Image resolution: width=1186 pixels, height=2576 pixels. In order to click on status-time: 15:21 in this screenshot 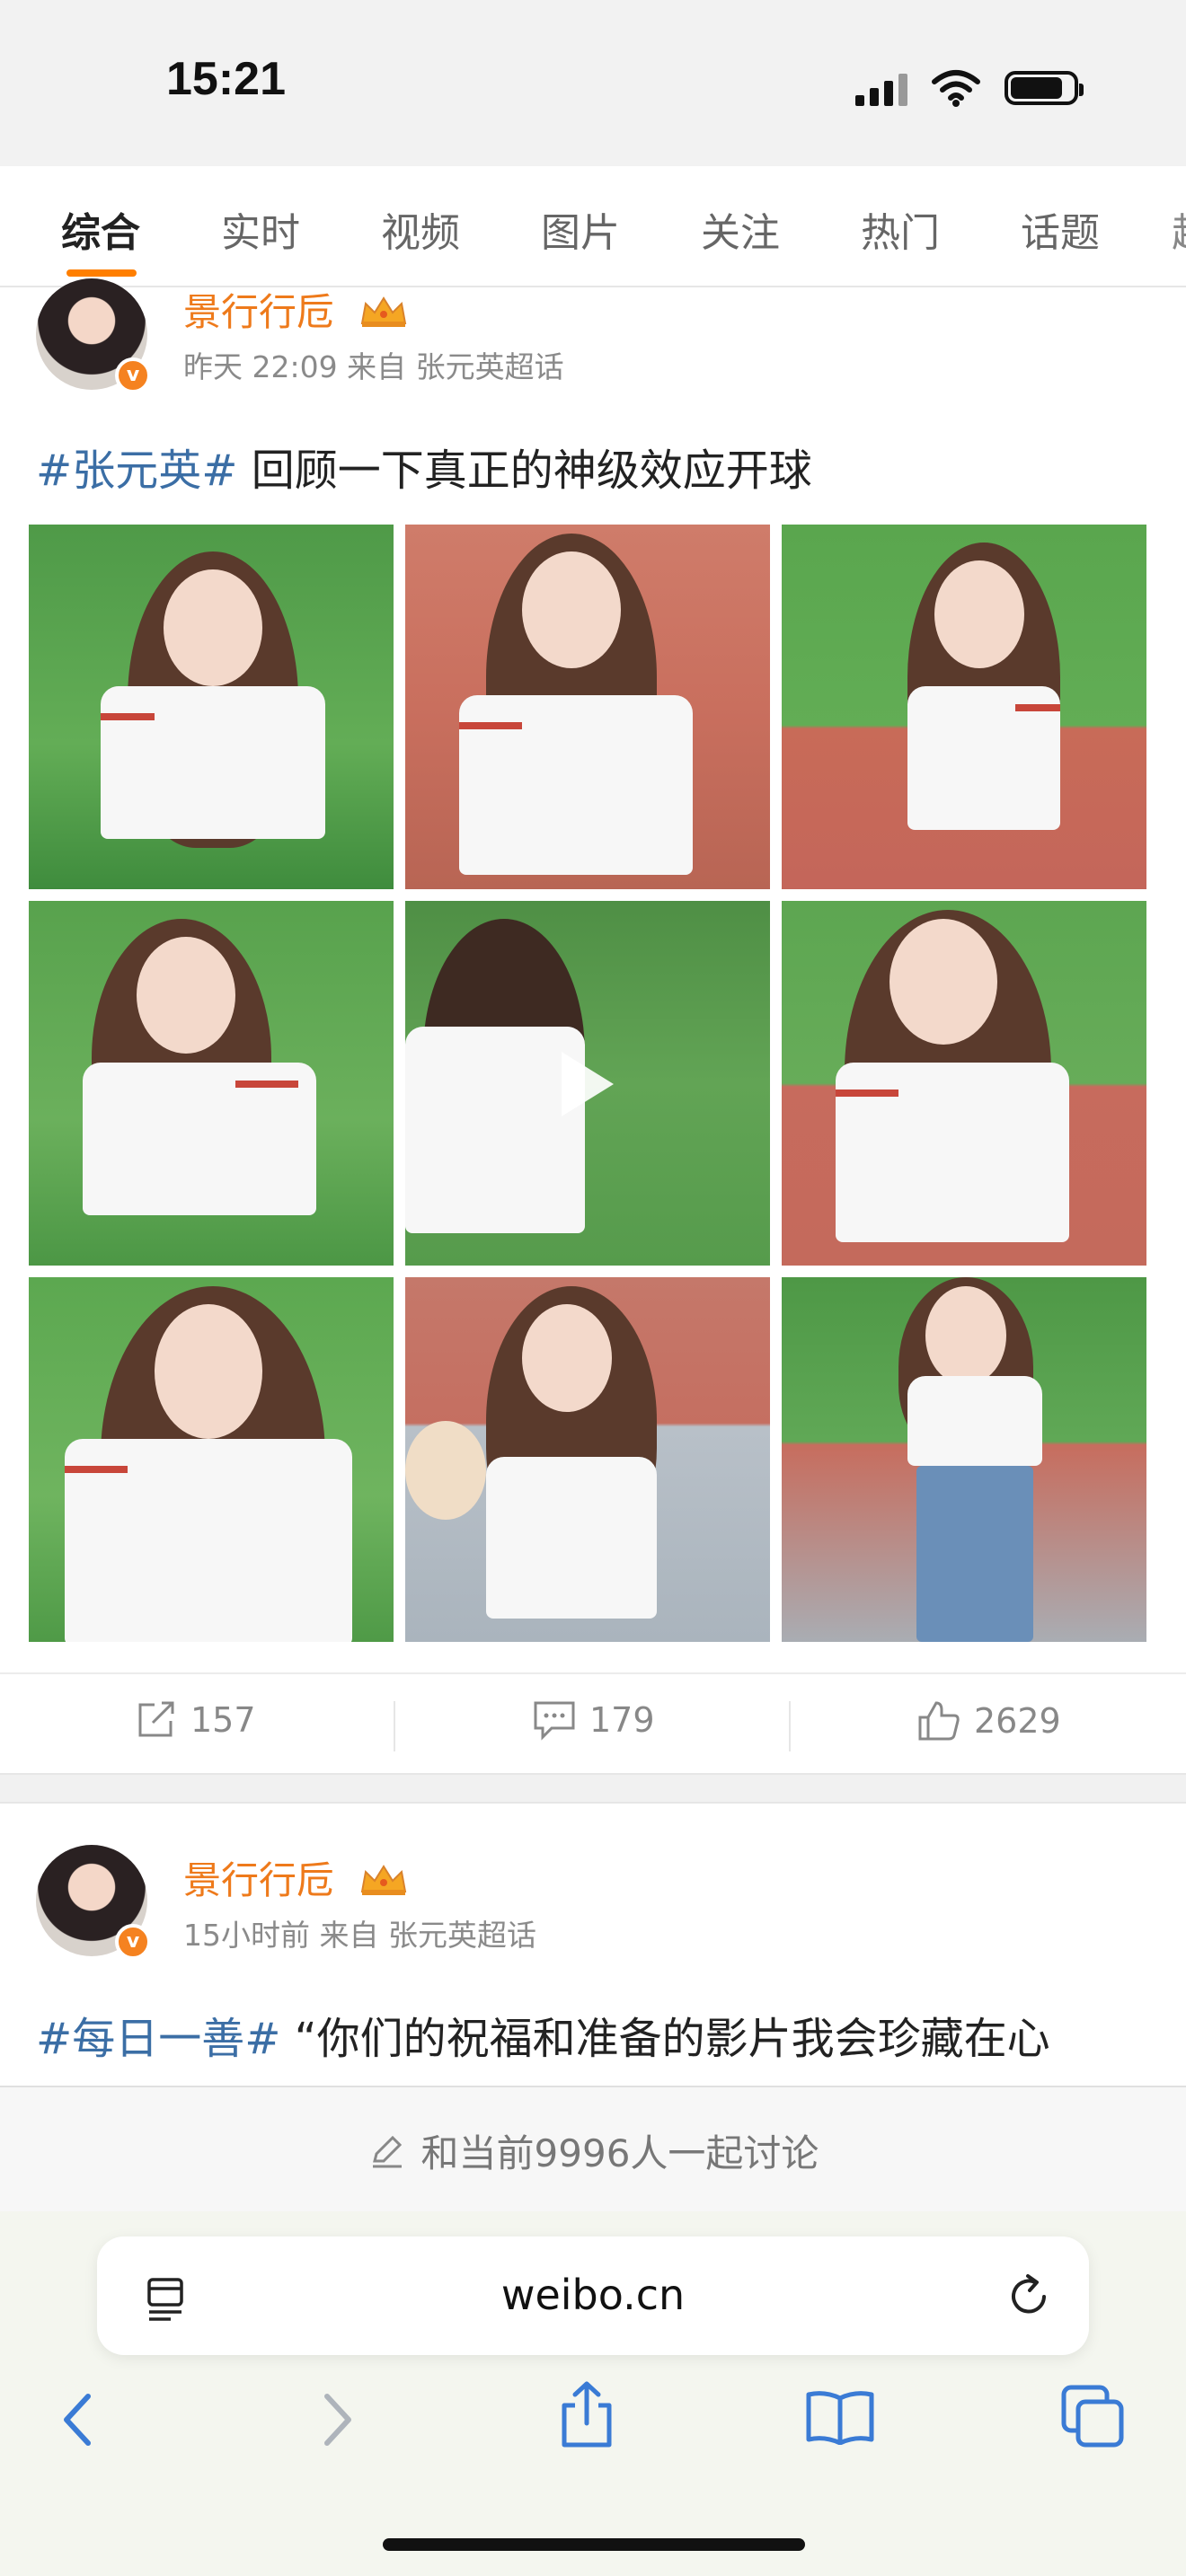, I will do `click(226, 79)`.